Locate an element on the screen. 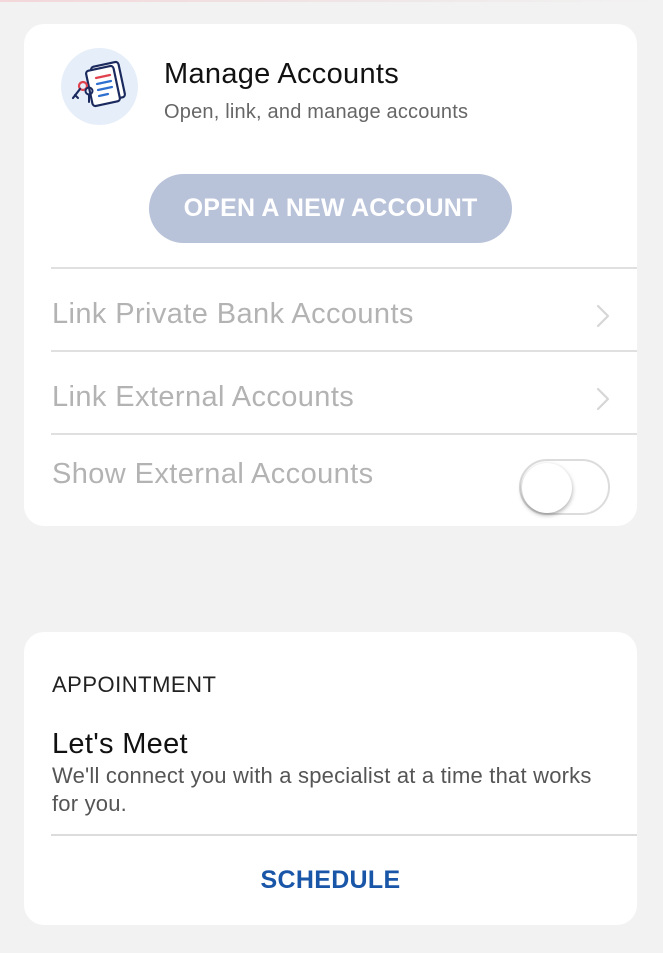 The width and height of the screenshot is (663, 953). show-external-accounts-toggle is located at coordinates (564, 487).